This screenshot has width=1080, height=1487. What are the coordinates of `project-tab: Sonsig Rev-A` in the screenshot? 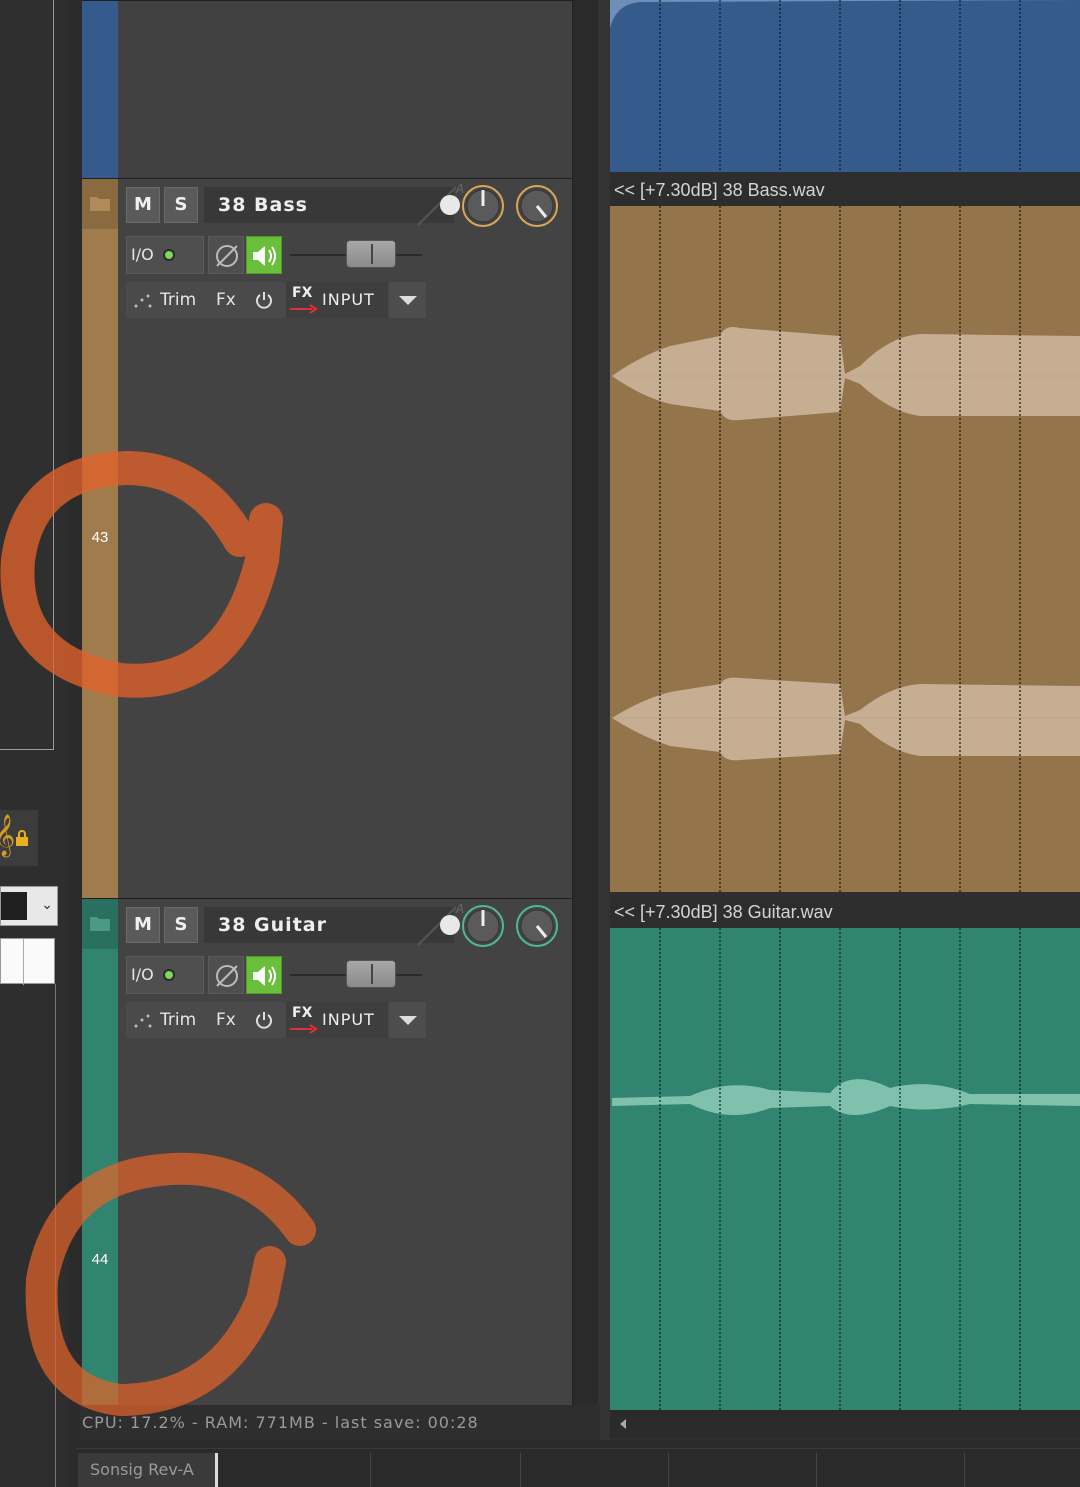 It's located at (148, 1470).